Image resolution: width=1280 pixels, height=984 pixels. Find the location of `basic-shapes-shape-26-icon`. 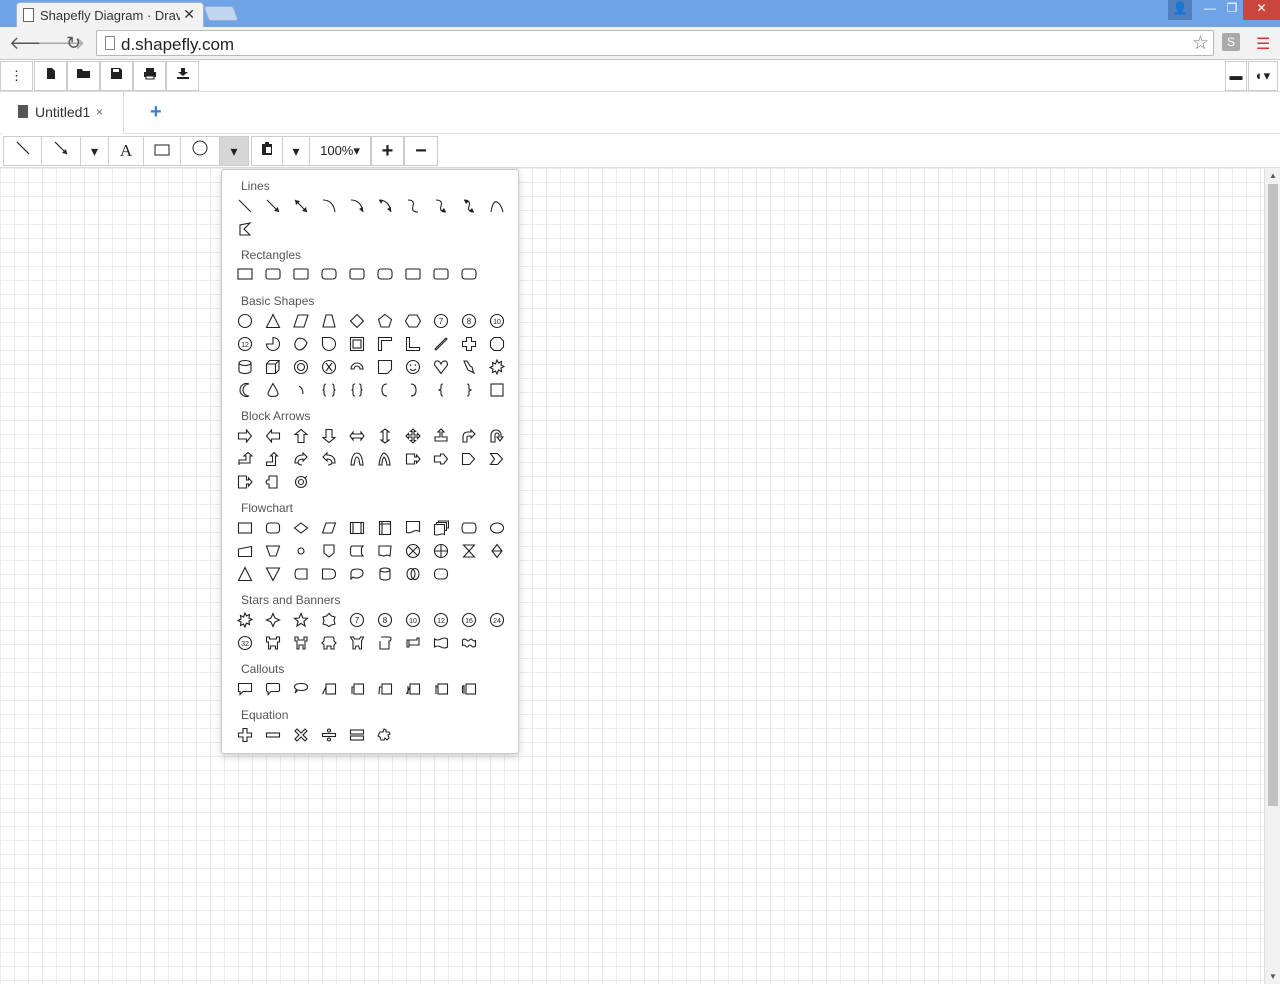

basic-shapes-shape-26-icon is located at coordinates (385, 367).